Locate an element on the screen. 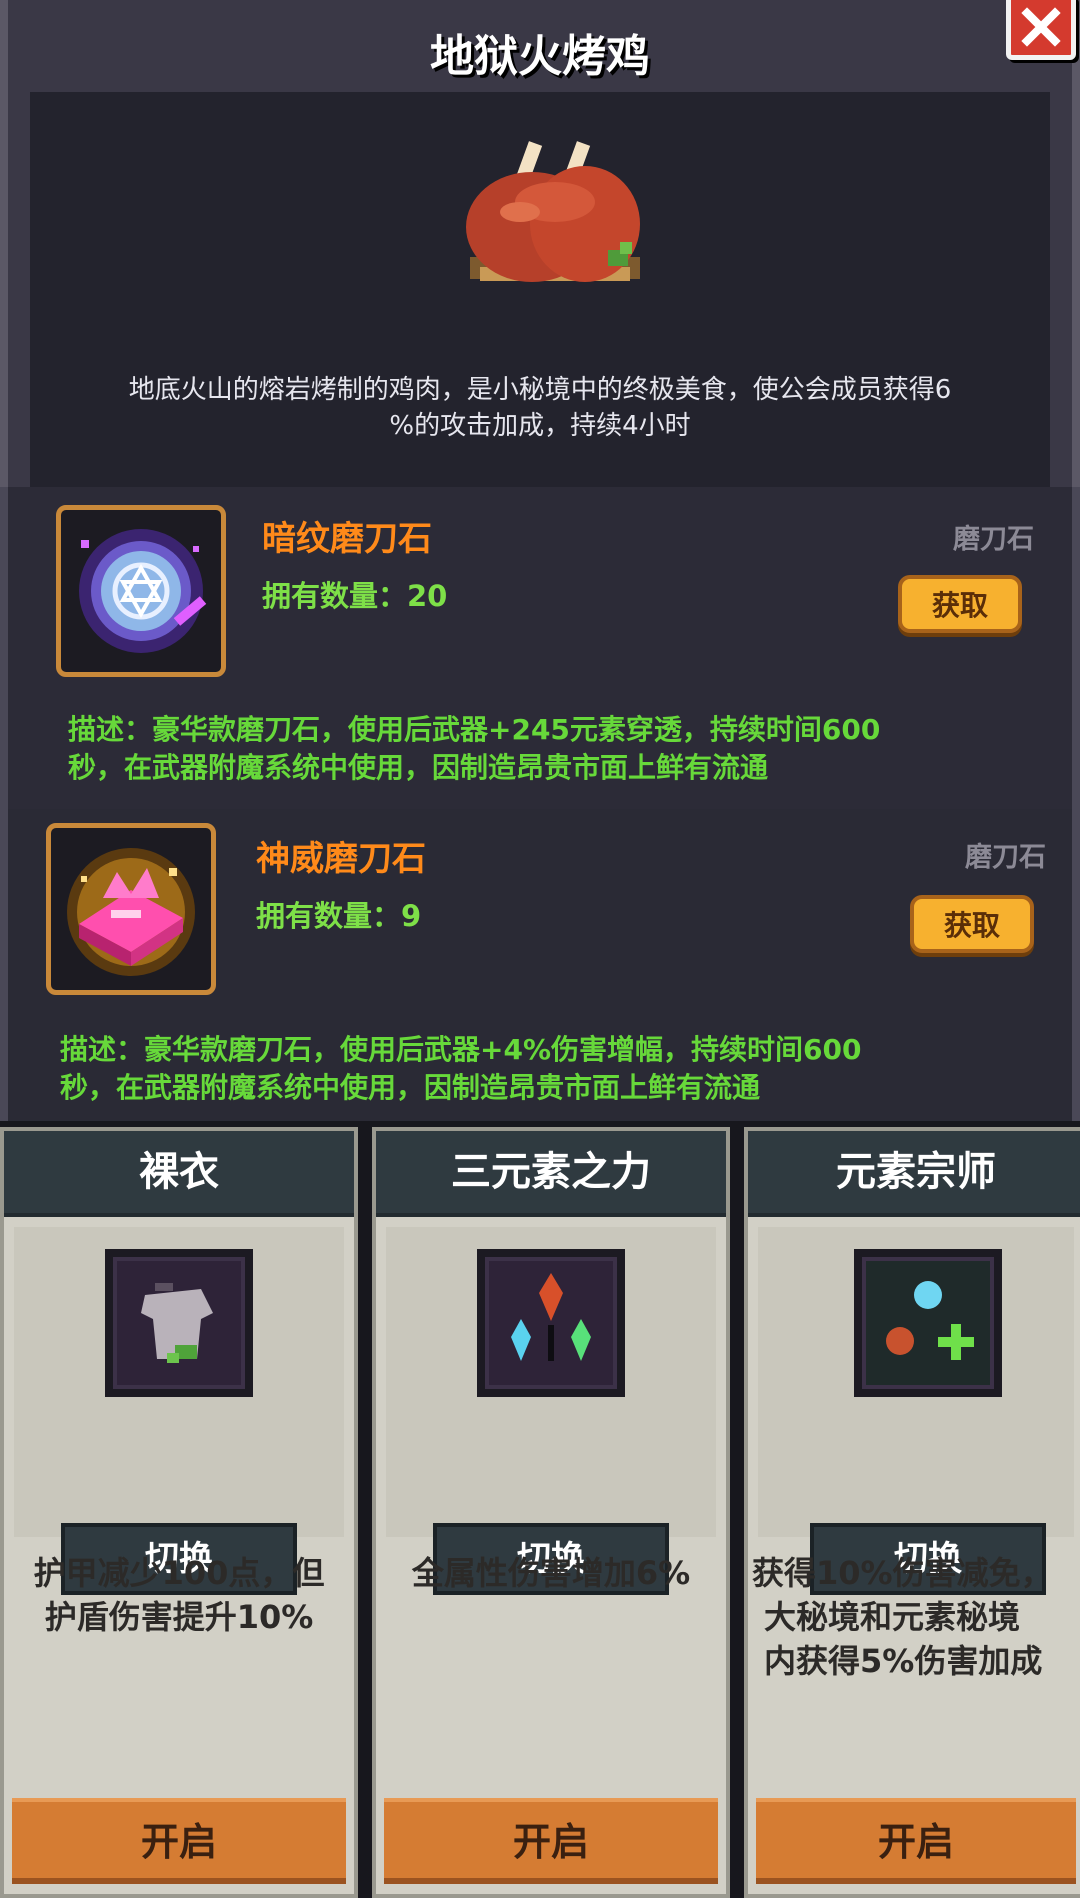 Image resolution: width=1080 pixels, height=1898 pixels. close-button is located at coordinates (1041, 30).